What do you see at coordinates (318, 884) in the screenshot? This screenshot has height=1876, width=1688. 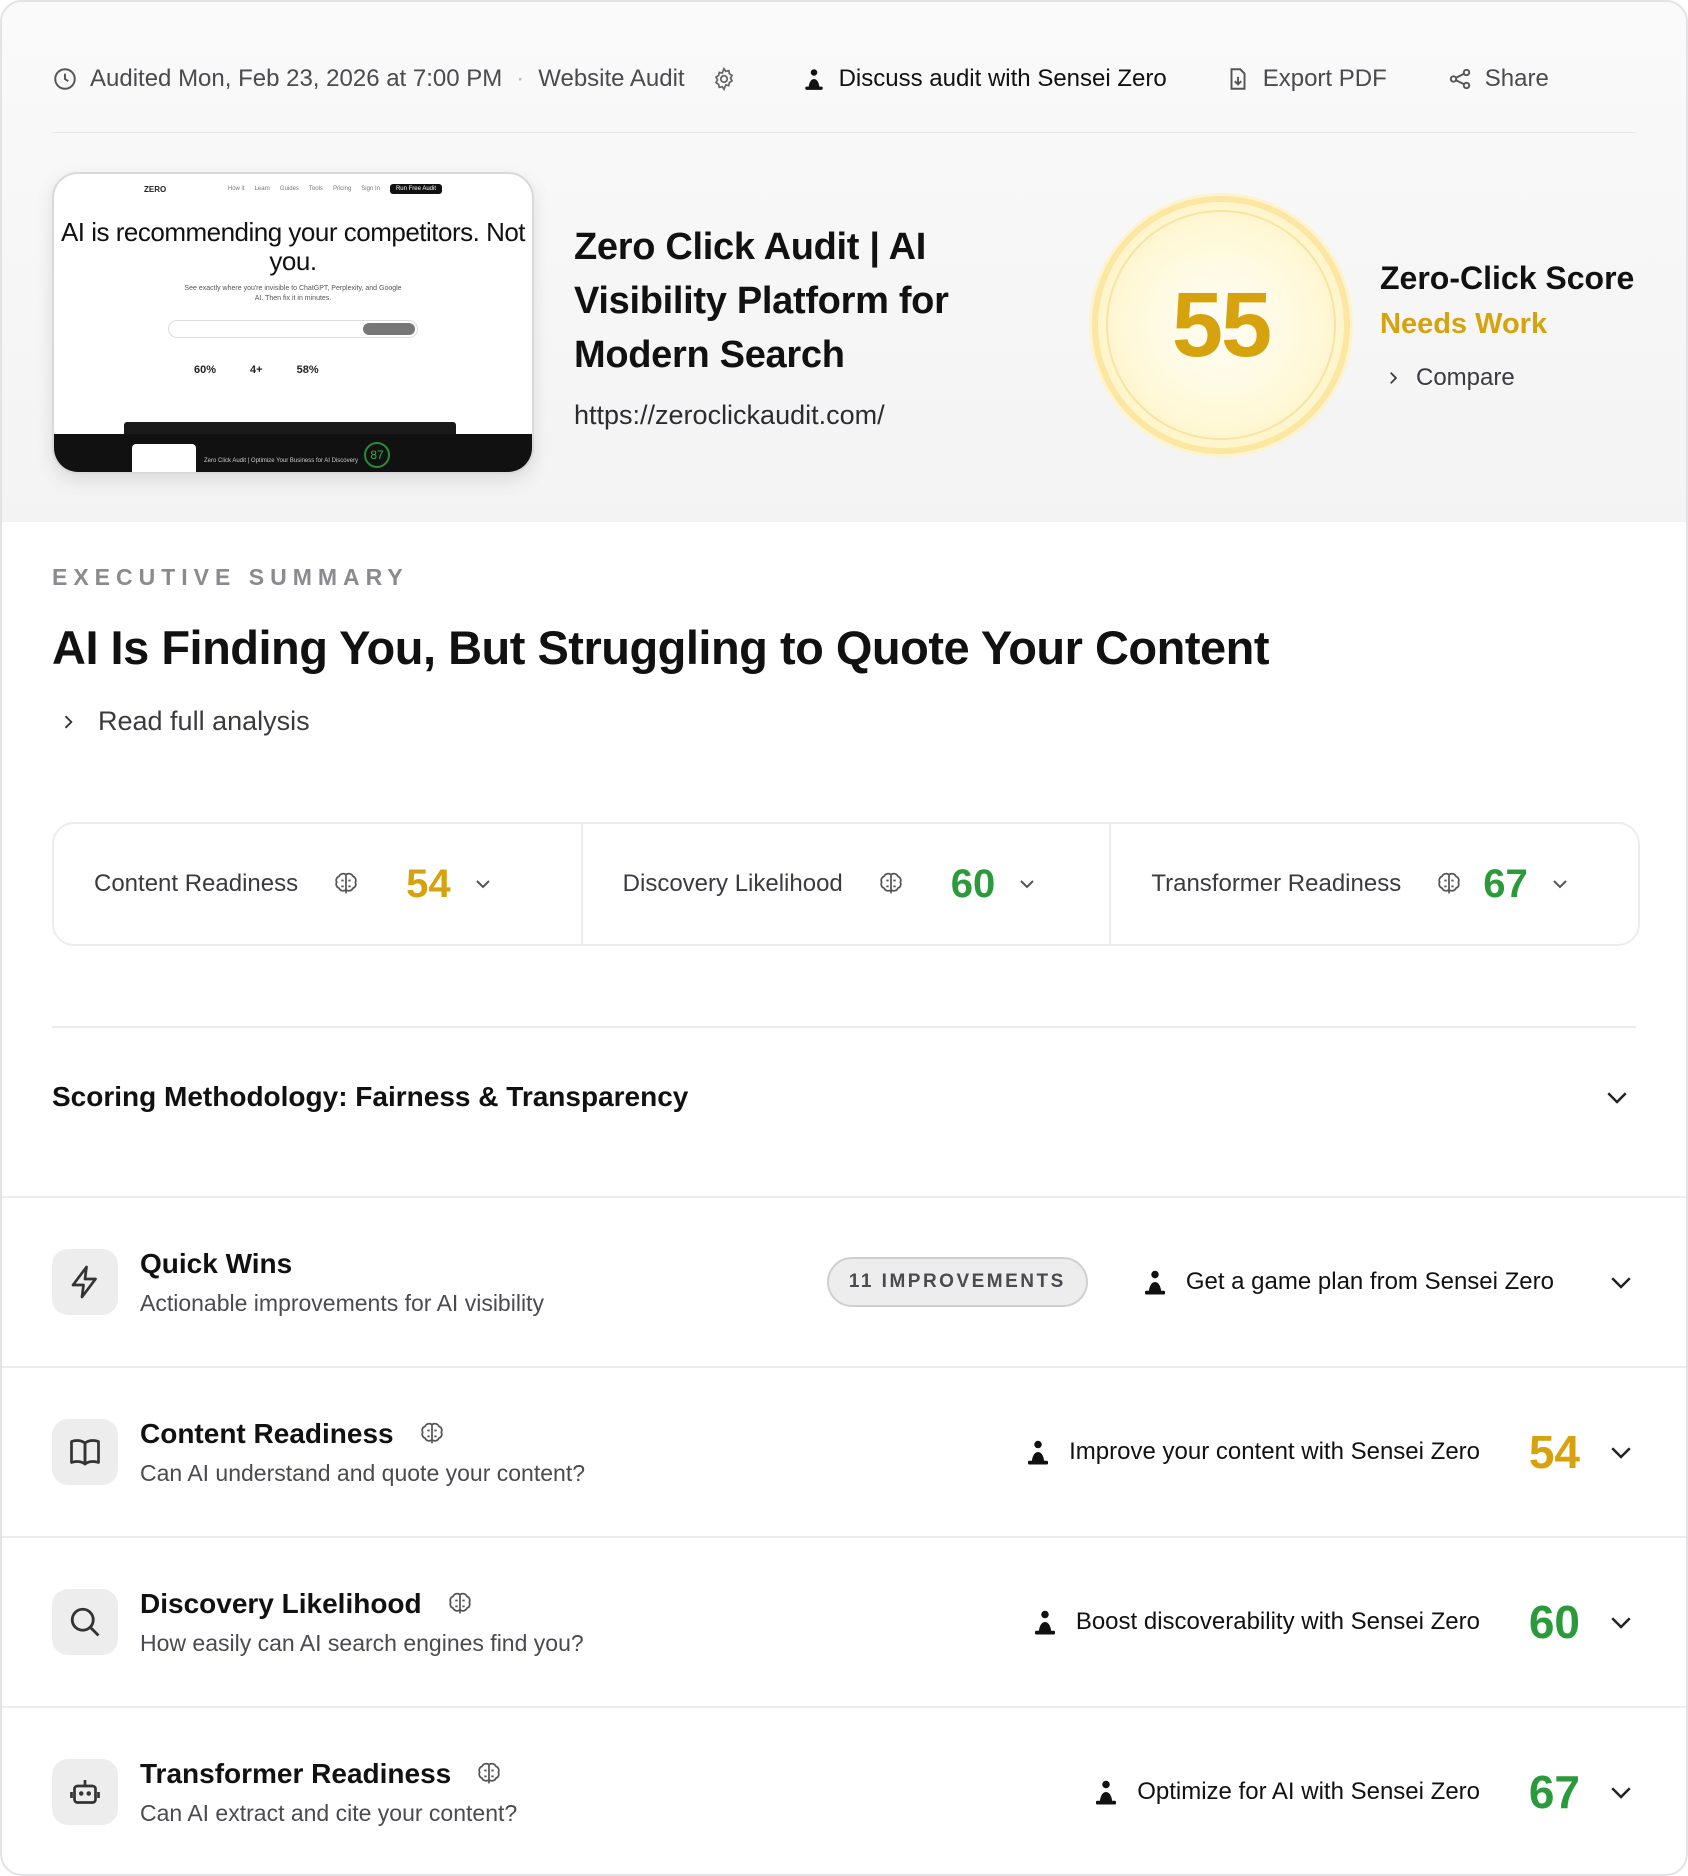 I see `metric-content-readiness: Content Readiness 54` at bounding box center [318, 884].